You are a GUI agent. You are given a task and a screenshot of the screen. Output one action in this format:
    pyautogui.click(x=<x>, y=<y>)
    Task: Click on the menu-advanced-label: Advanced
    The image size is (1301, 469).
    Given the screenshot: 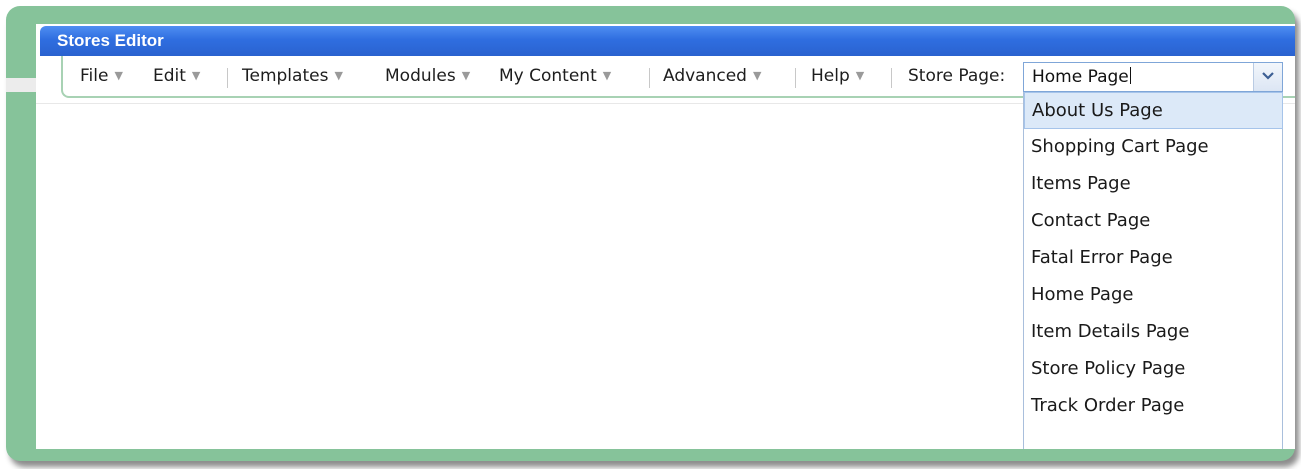 What is the action you would take?
    pyautogui.click(x=705, y=76)
    